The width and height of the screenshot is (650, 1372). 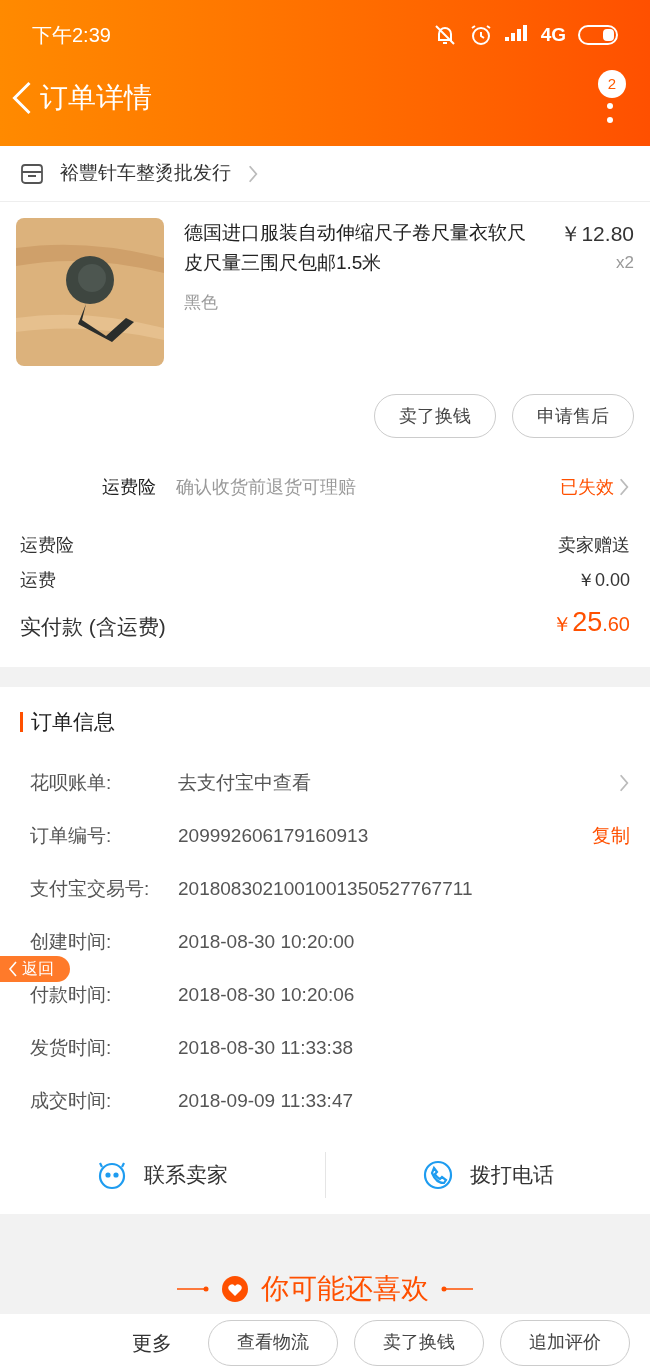 I want to click on info-value: 2018083021001001350527767711, so click(x=326, y=888).